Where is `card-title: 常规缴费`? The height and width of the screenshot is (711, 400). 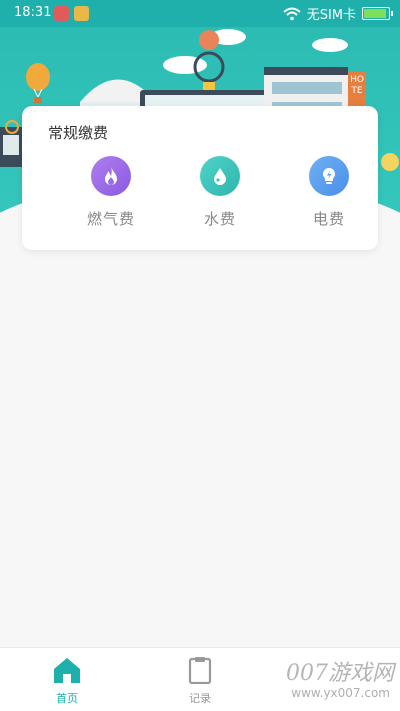 card-title: 常规缴费 is located at coordinates (78, 133).